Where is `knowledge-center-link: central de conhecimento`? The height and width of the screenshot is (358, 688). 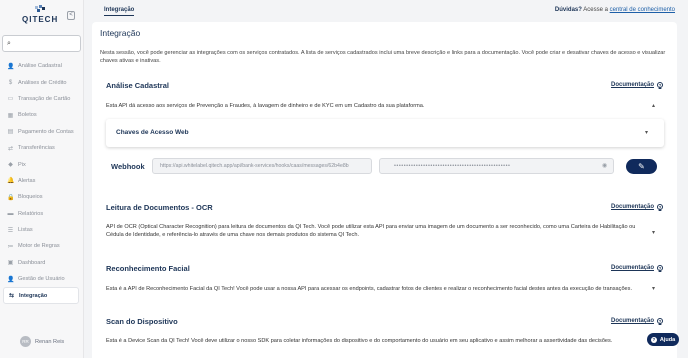
knowledge-center-link: central de conhecimento is located at coordinates (642, 10).